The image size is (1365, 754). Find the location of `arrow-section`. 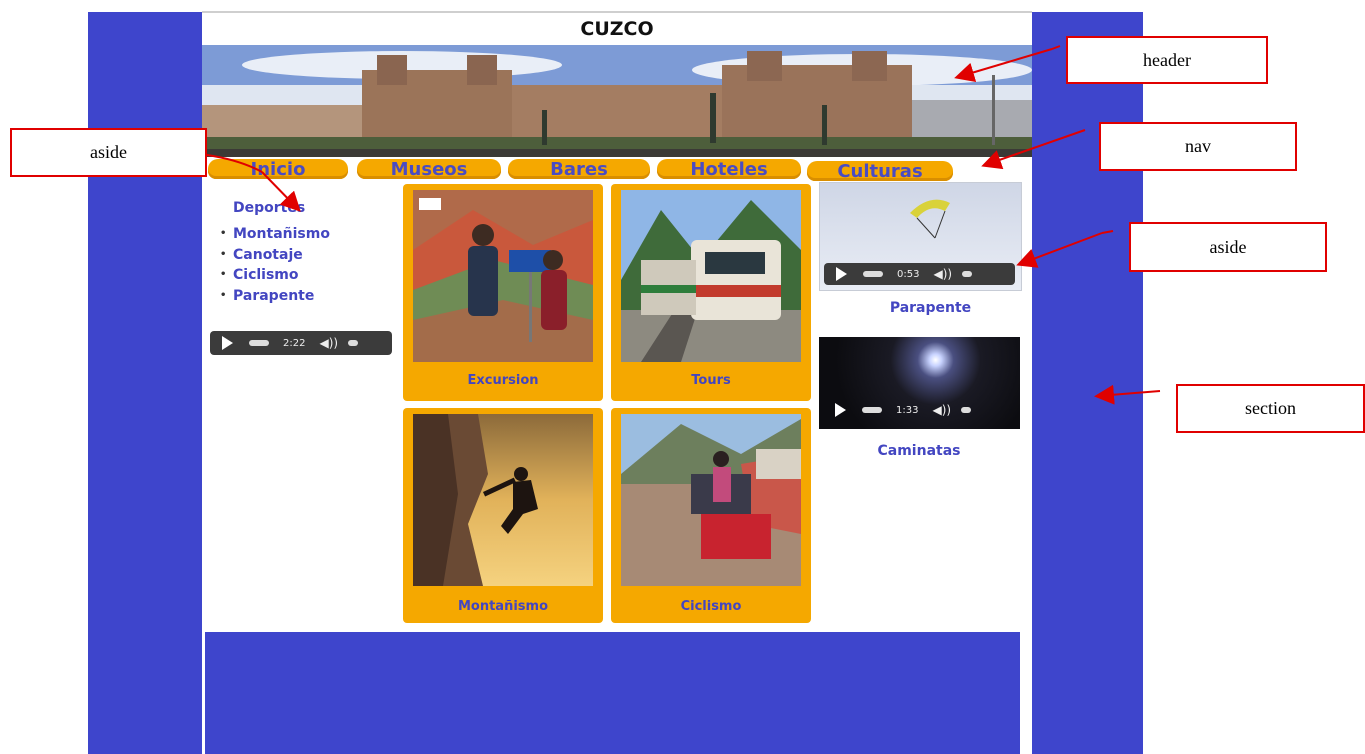

arrow-section is located at coordinates (1127, 394).